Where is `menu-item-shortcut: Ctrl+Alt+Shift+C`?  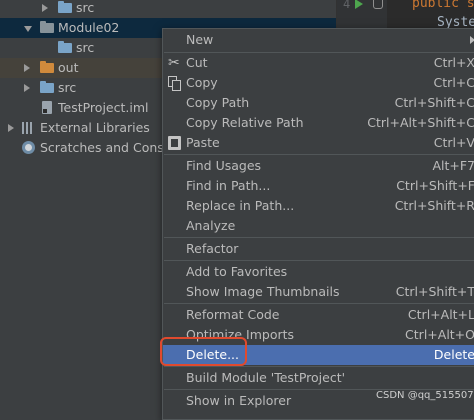
menu-item-shortcut: Ctrl+Alt+Shift+C is located at coordinates (420, 122).